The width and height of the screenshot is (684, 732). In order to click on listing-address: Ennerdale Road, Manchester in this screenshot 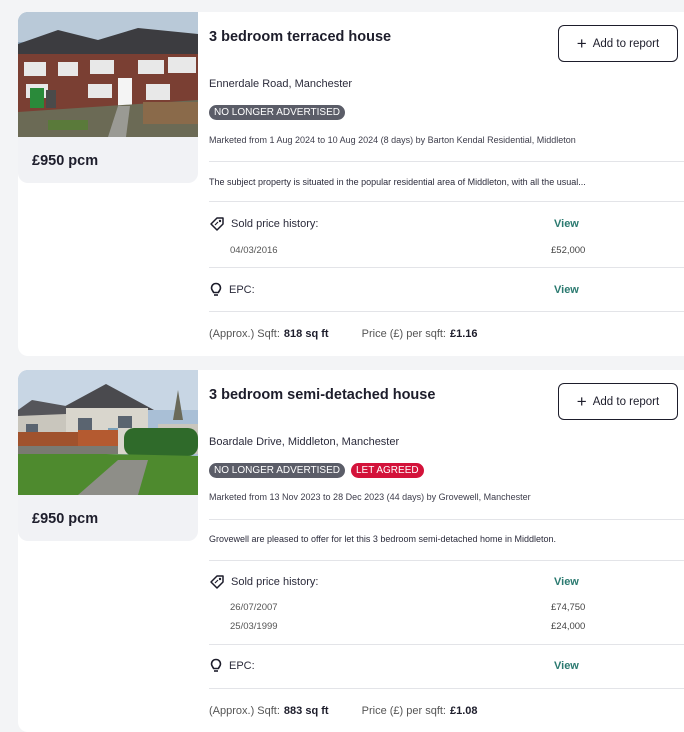, I will do `click(281, 84)`.